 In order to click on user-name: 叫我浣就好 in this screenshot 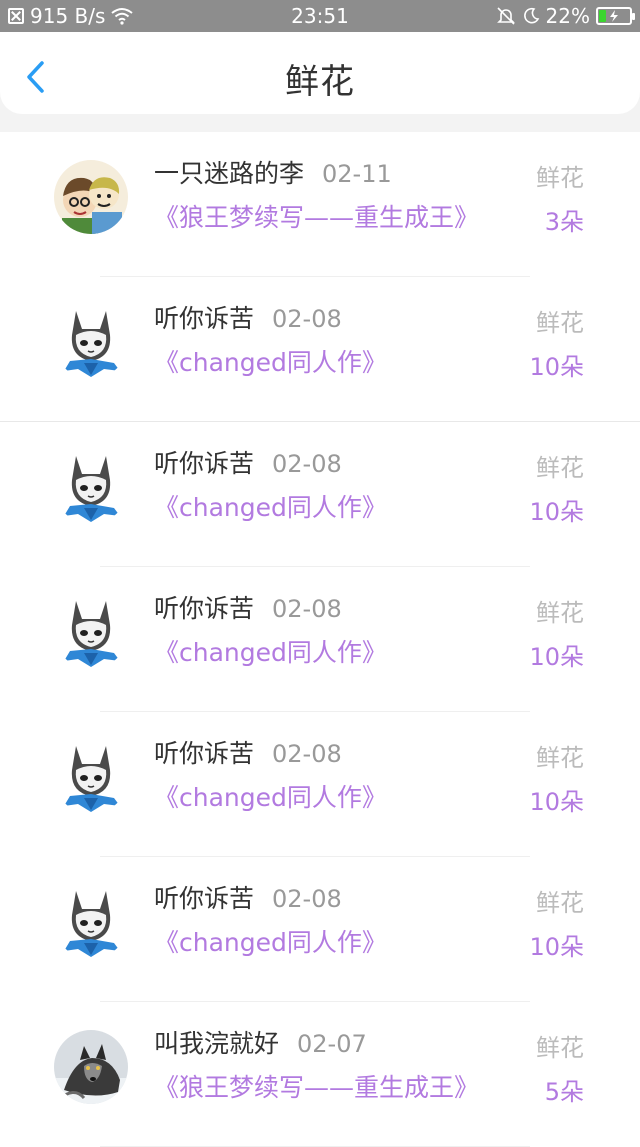, I will do `click(216, 1042)`.